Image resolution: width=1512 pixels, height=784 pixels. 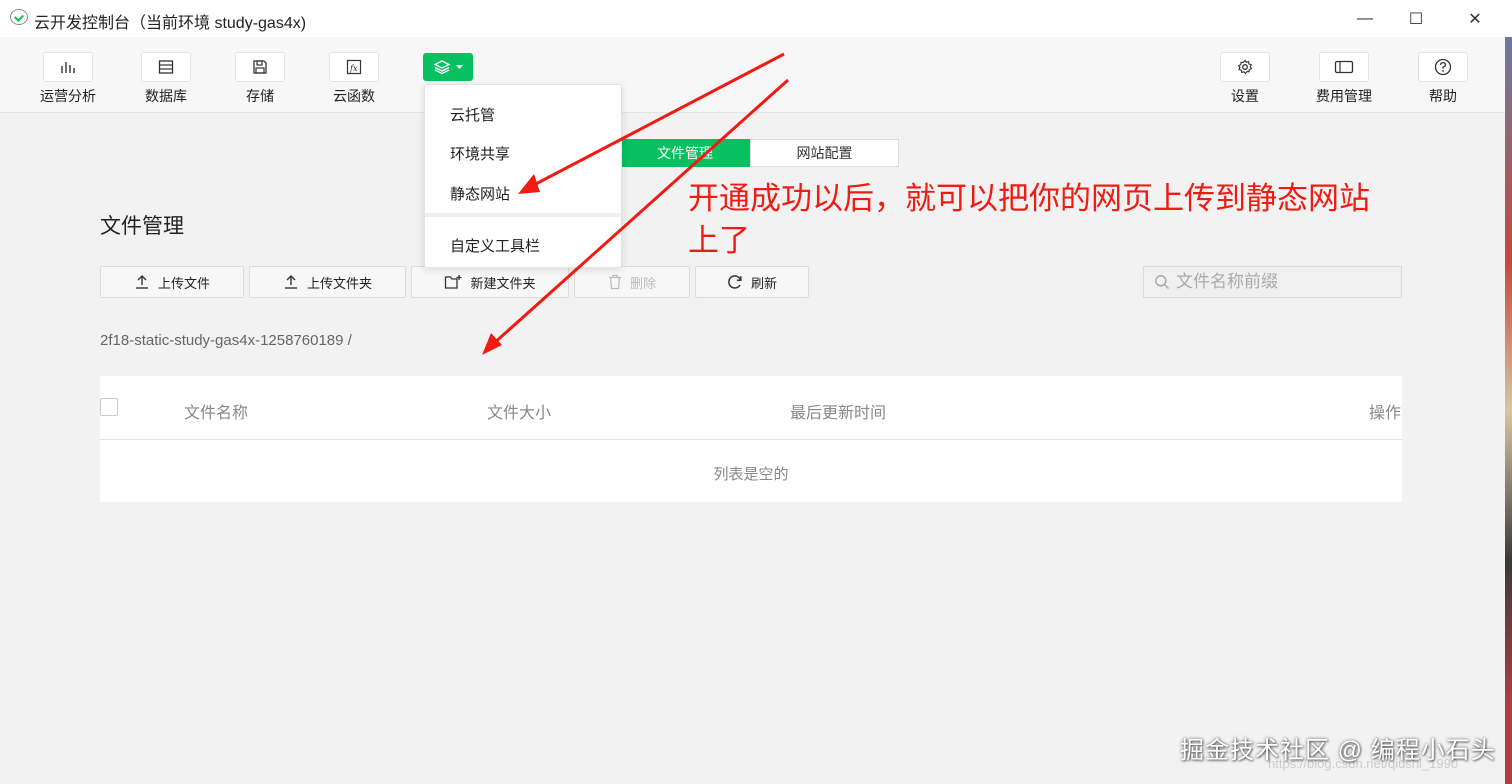 I want to click on toolbar-analytics: 运营分析, so click(x=68, y=79).